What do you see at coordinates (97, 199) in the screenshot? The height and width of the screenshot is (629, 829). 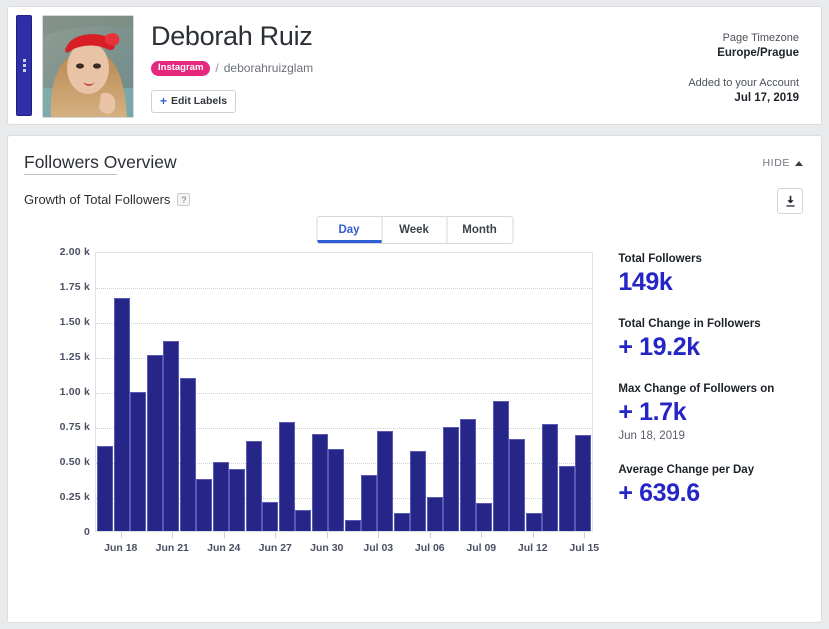 I see `chart-subtitle: Growth of Total Followers` at bounding box center [97, 199].